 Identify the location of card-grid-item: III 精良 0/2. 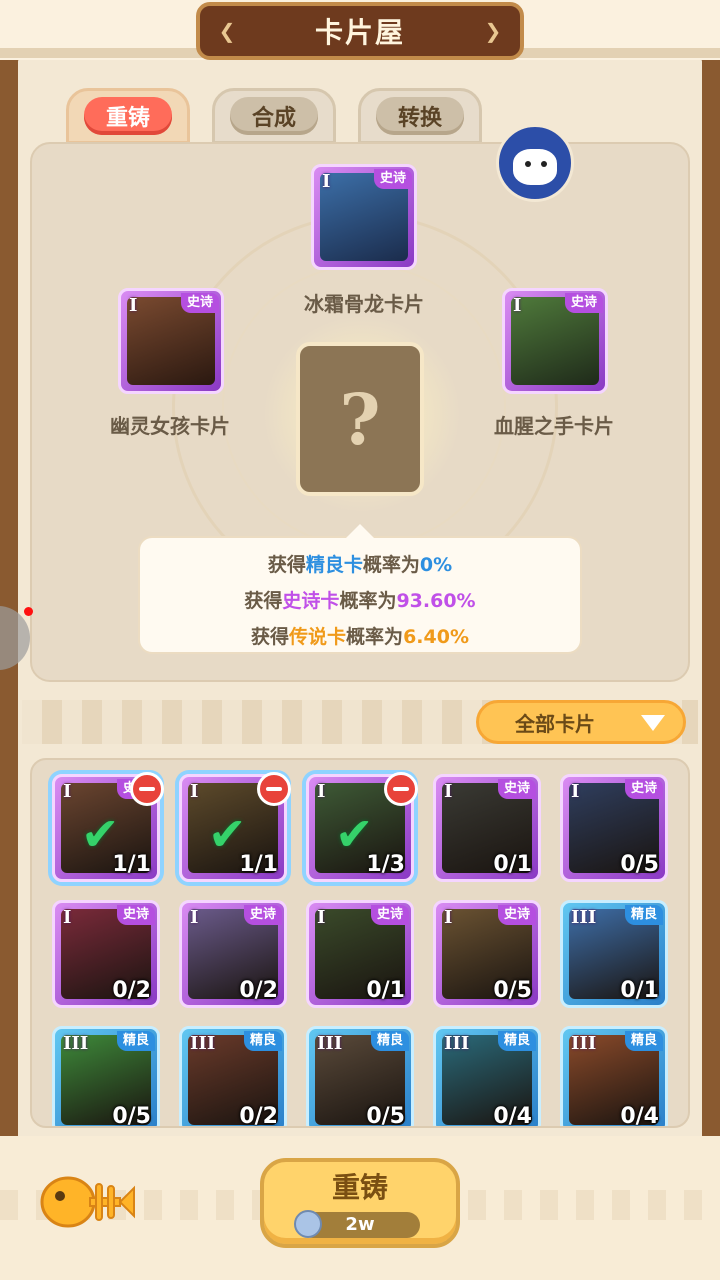
(233, 1077).